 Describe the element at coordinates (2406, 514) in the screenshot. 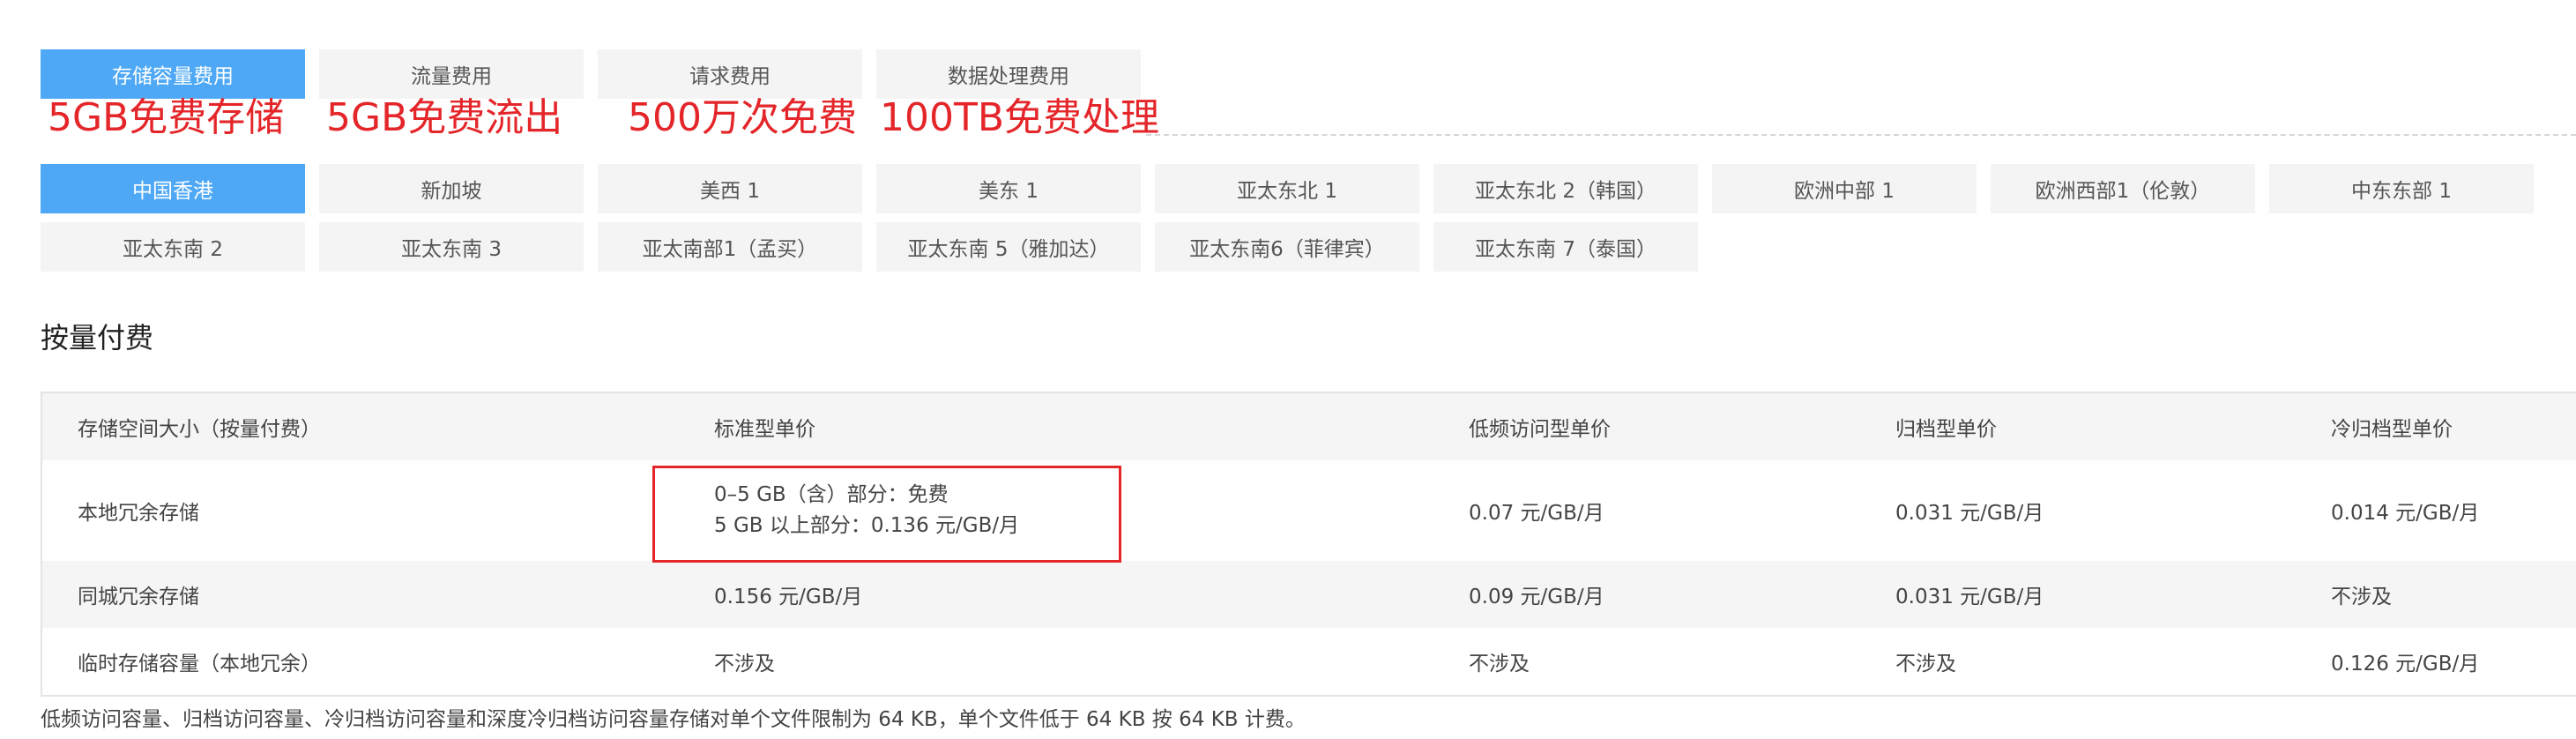

I see `cold-archive-price: 0.014 元/GB/月` at that location.